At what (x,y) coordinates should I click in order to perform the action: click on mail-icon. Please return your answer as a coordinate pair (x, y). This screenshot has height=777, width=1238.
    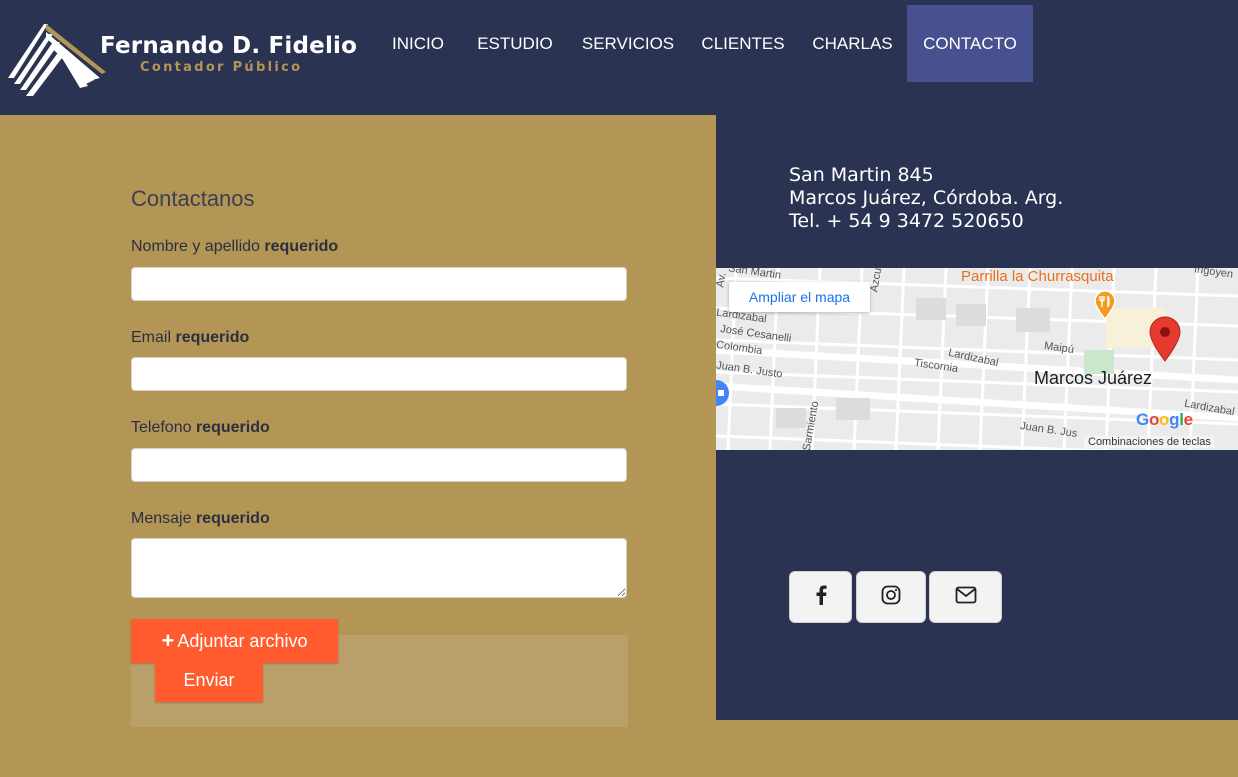
    Looking at the image, I should click on (966, 597).